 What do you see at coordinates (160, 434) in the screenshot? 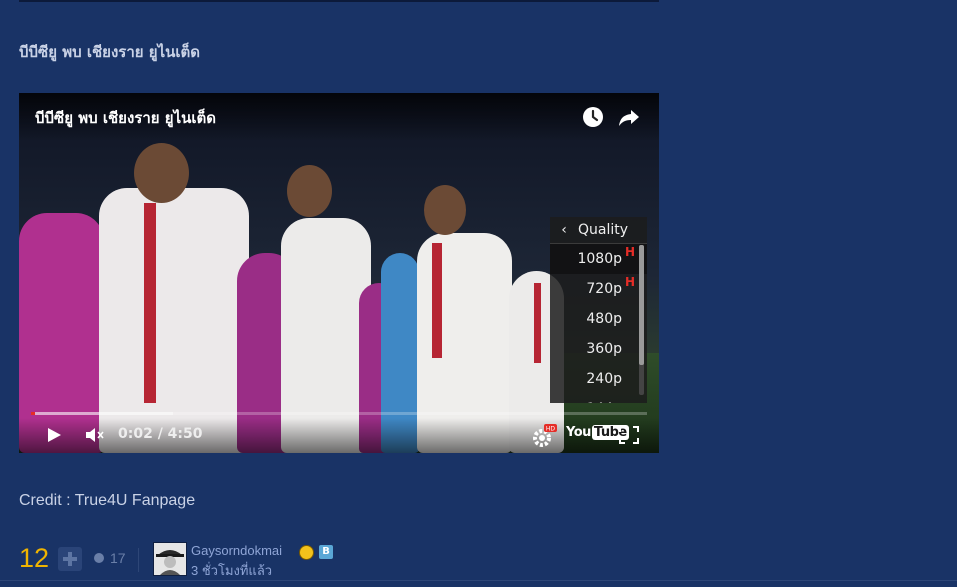
I see `time-display: 0:02 / 4:50` at bounding box center [160, 434].